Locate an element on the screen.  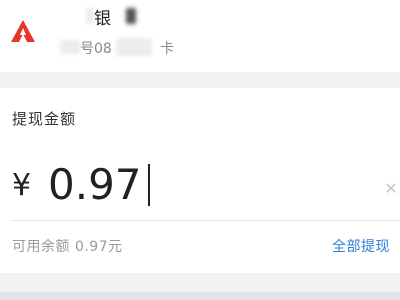
currency-symbol: ¥ is located at coordinates (22, 185).